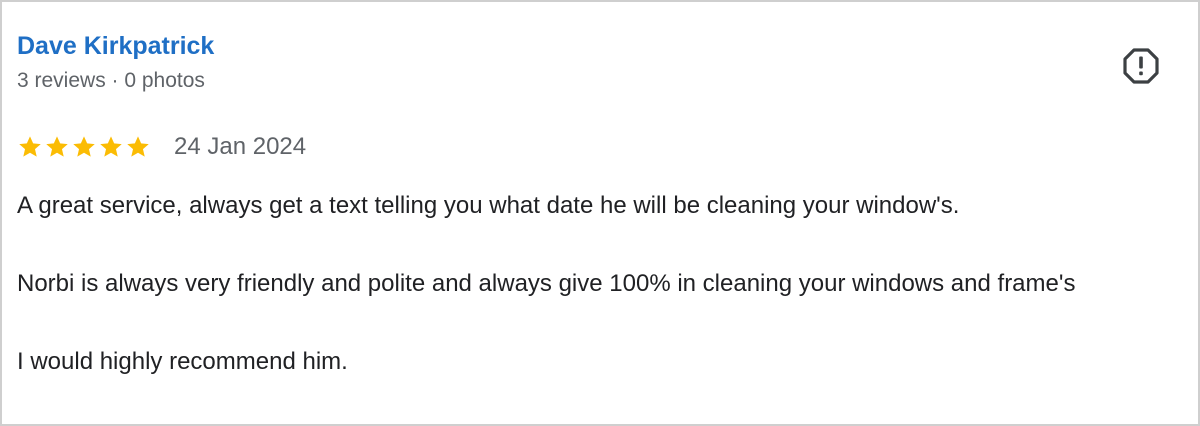 This screenshot has width=1200, height=426. What do you see at coordinates (240, 146) in the screenshot?
I see `review-date: 24 Jan 2024` at bounding box center [240, 146].